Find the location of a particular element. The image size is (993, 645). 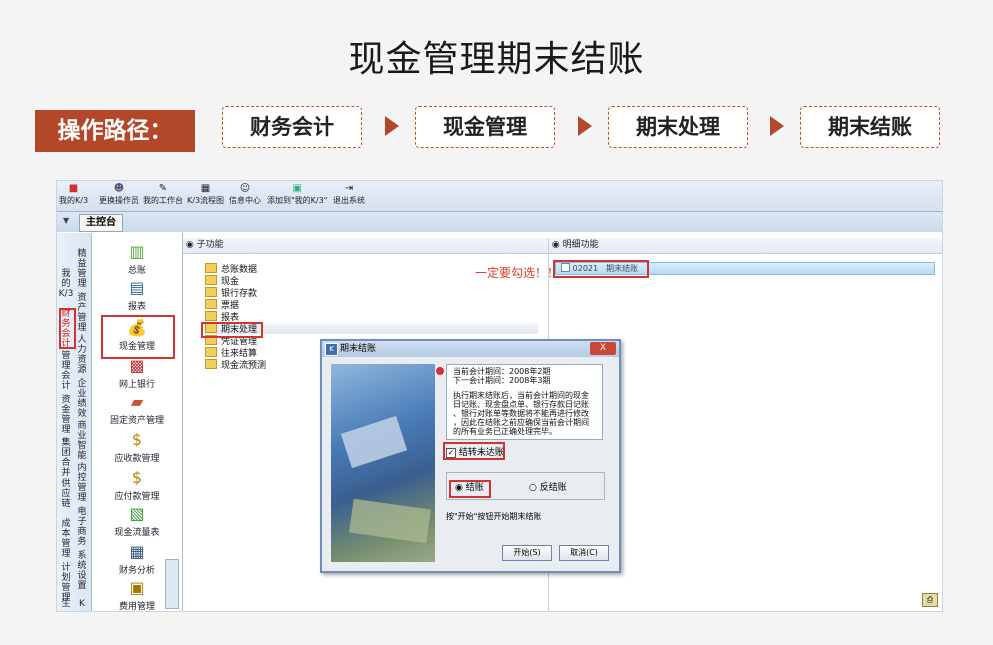

dialog-title-bar: K 期末结账 X is located at coordinates (470, 349).